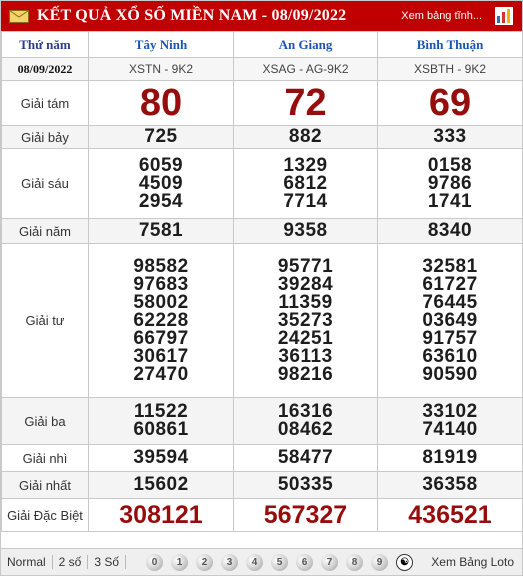 This screenshot has width=523, height=576. What do you see at coordinates (161, 137) in the screenshot?
I see `prize-value: 725` at bounding box center [161, 137].